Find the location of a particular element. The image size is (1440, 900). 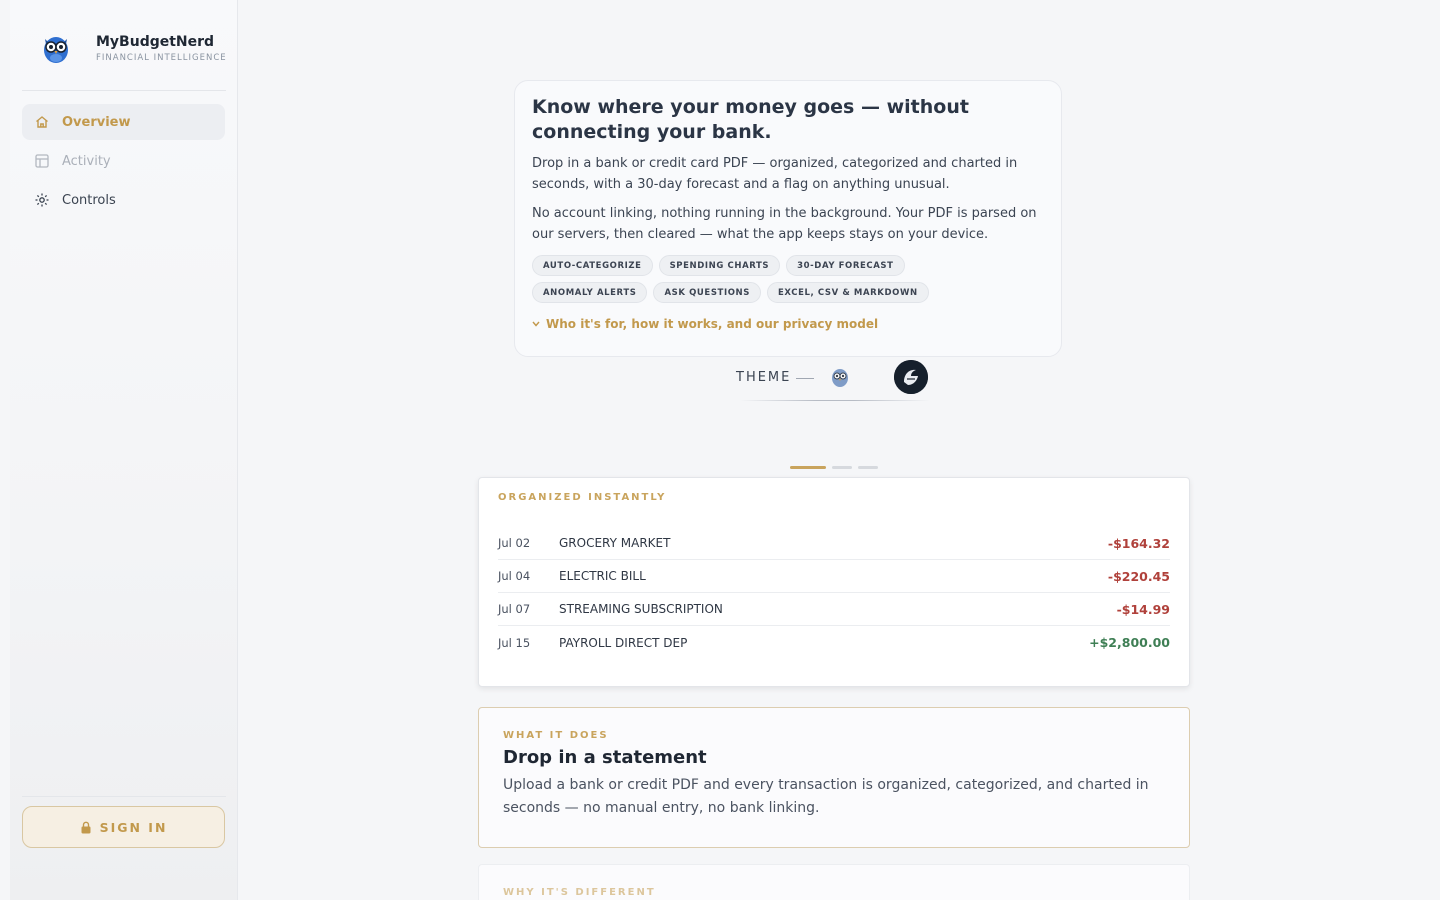

feature-chip: EXCEL, CSV & MARKDOWN is located at coordinates (847, 292).